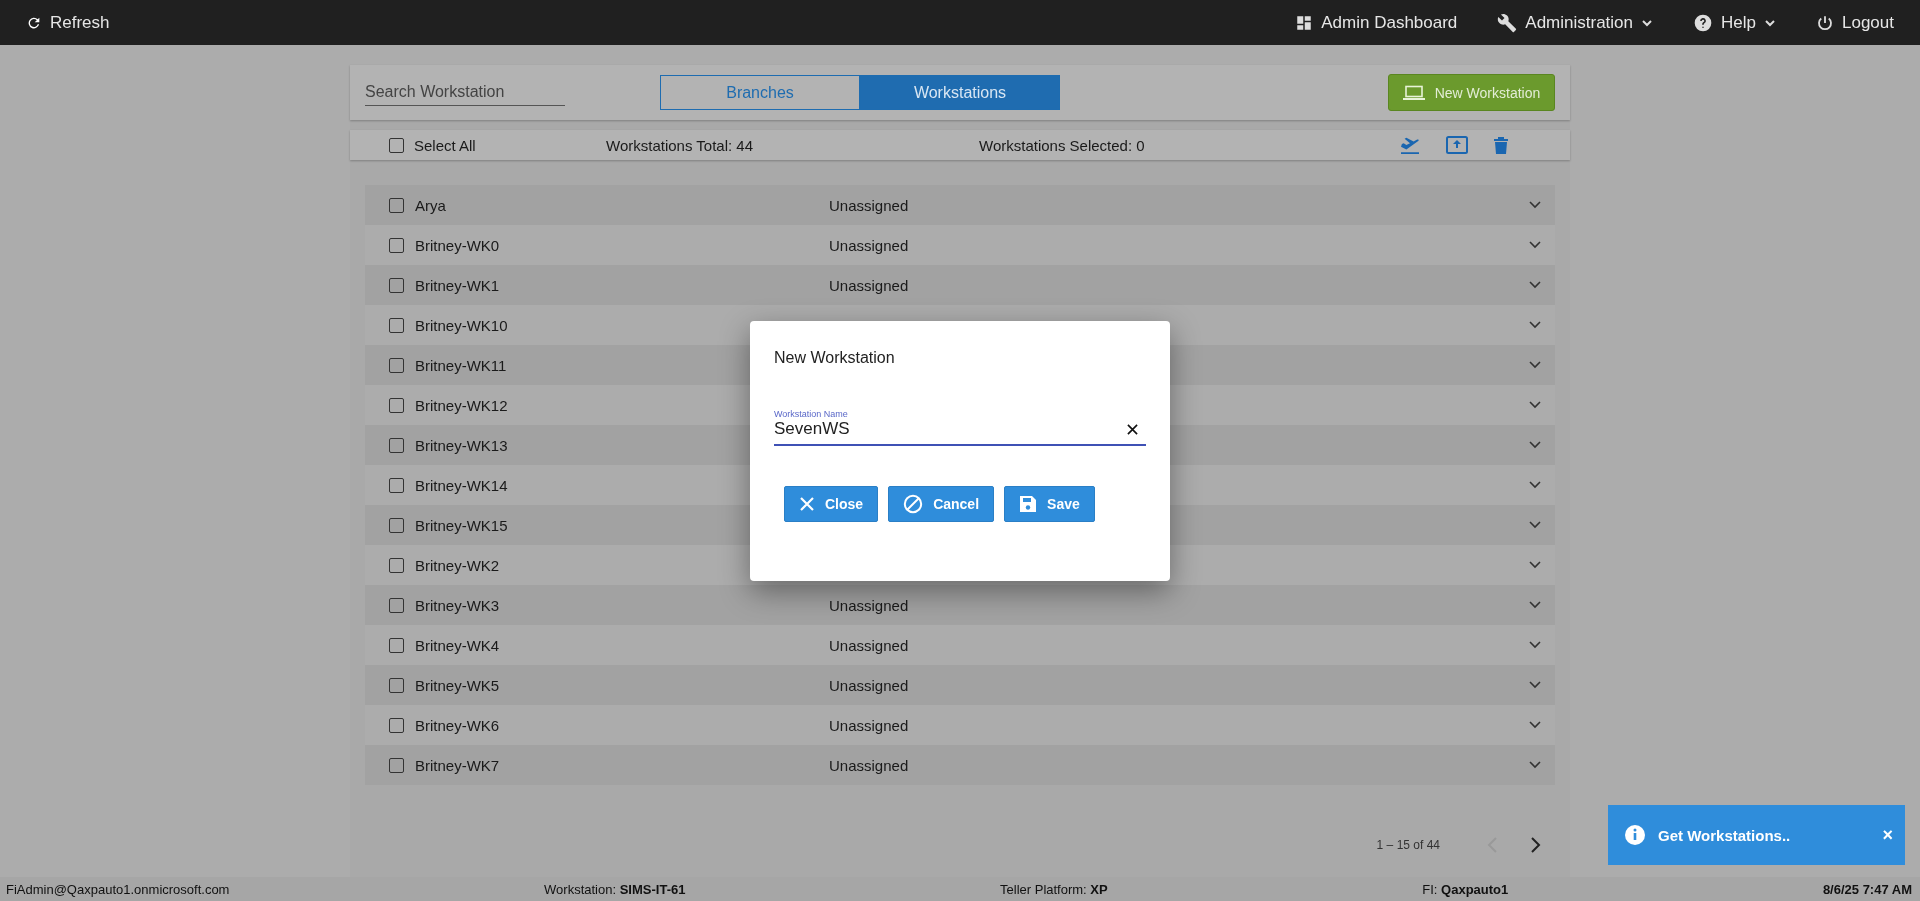 The height and width of the screenshot is (901, 1920). Describe the element at coordinates (457, 765) in the screenshot. I see `workstation-name: Britney-WK7` at that location.